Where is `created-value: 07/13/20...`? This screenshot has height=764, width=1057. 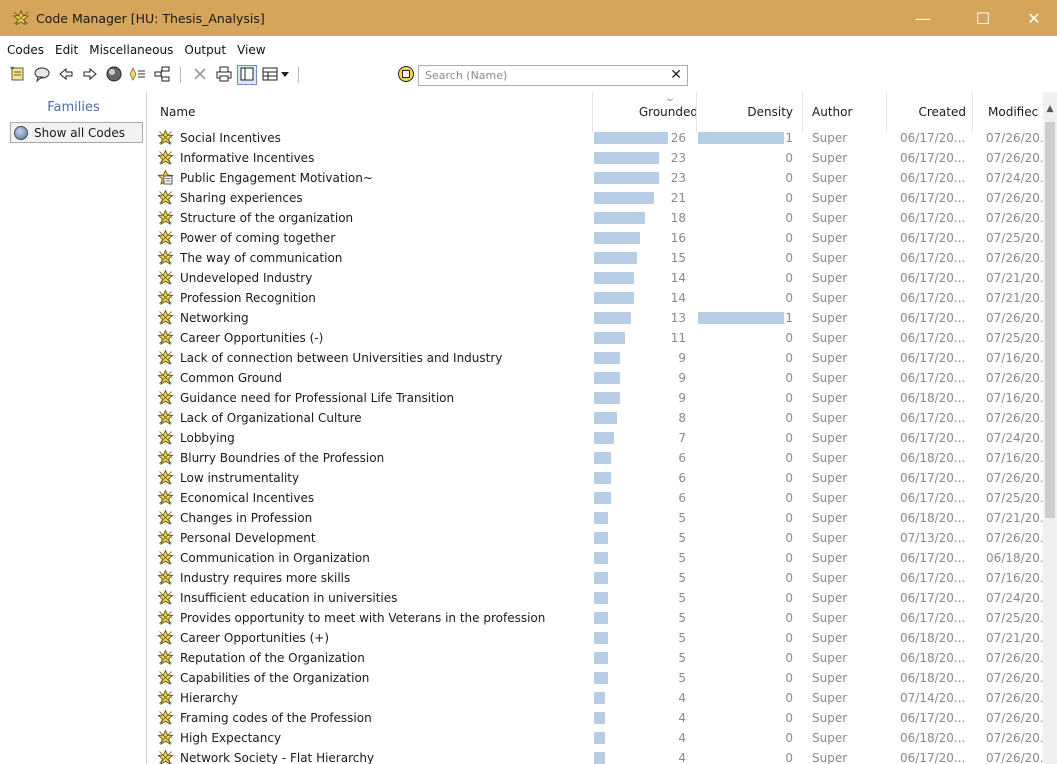
created-value: 07/13/20... is located at coordinates (933, 538).